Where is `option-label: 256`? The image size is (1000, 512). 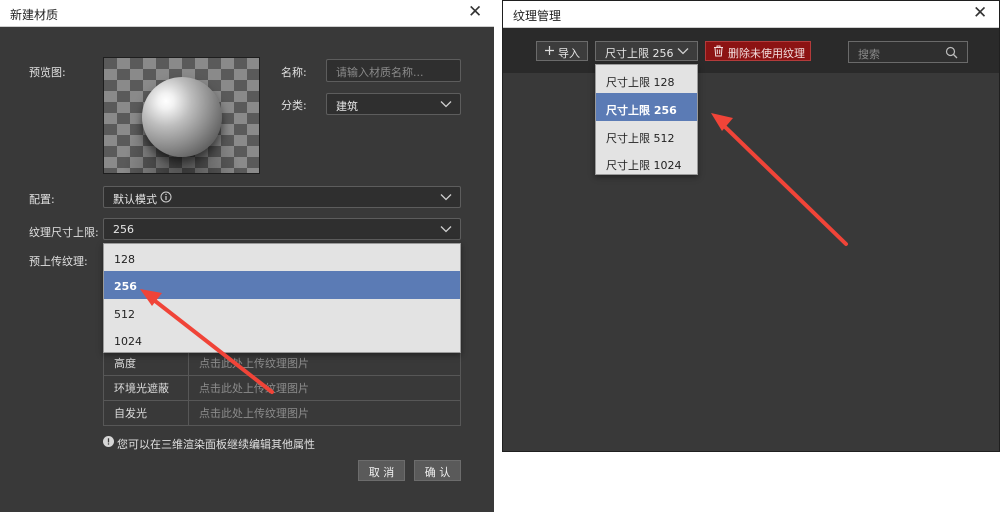
option-label: 256 is located at coordinates (125, 286).